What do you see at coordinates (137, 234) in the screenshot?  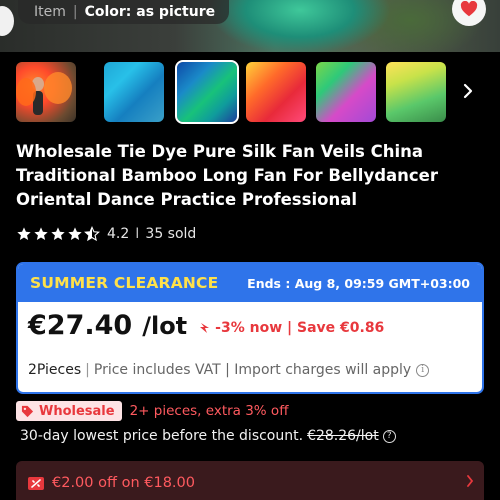 I see `rating-separator: I` at bounding box center [137, 234].